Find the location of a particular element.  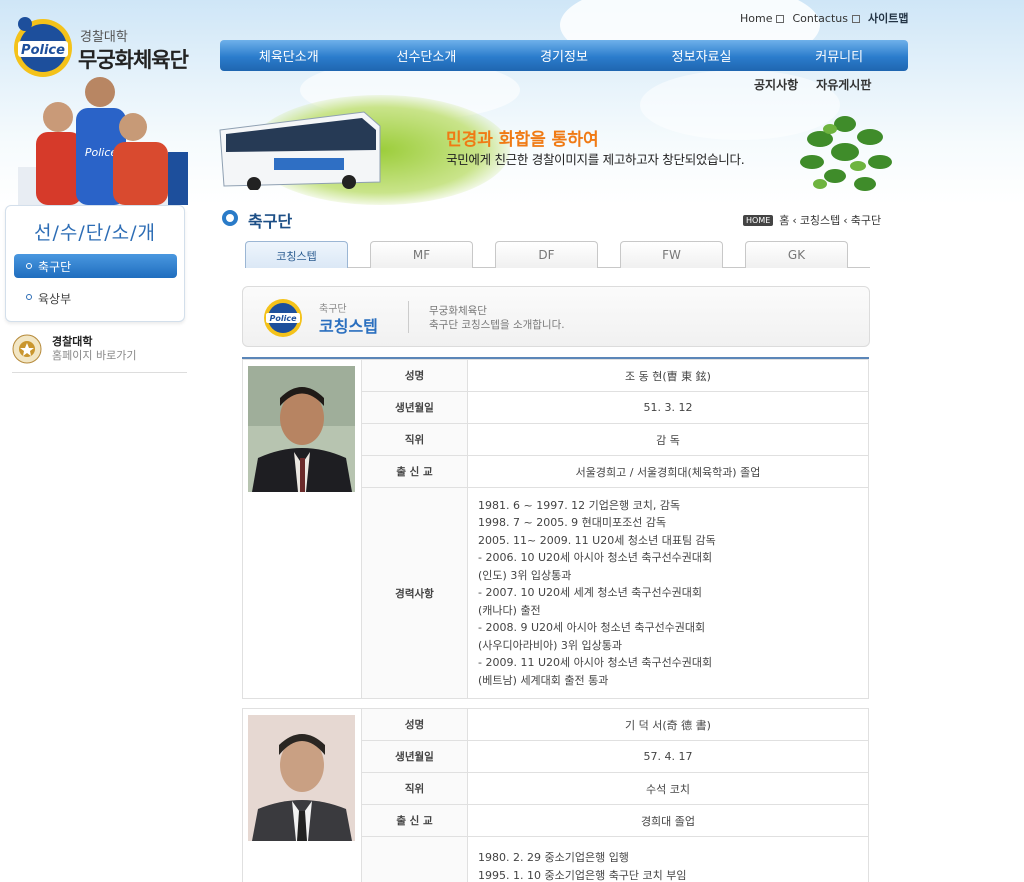

staff-name: 기 덕 서(奇 德 書) is located at coordinates (668, 724).